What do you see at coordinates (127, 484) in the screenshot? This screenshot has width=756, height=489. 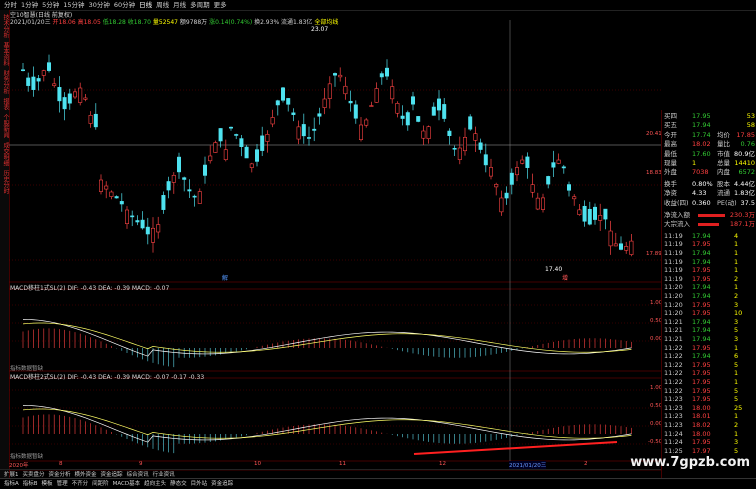 I see `bottom-tab: MACD基本` at bounding box center [127, 484].